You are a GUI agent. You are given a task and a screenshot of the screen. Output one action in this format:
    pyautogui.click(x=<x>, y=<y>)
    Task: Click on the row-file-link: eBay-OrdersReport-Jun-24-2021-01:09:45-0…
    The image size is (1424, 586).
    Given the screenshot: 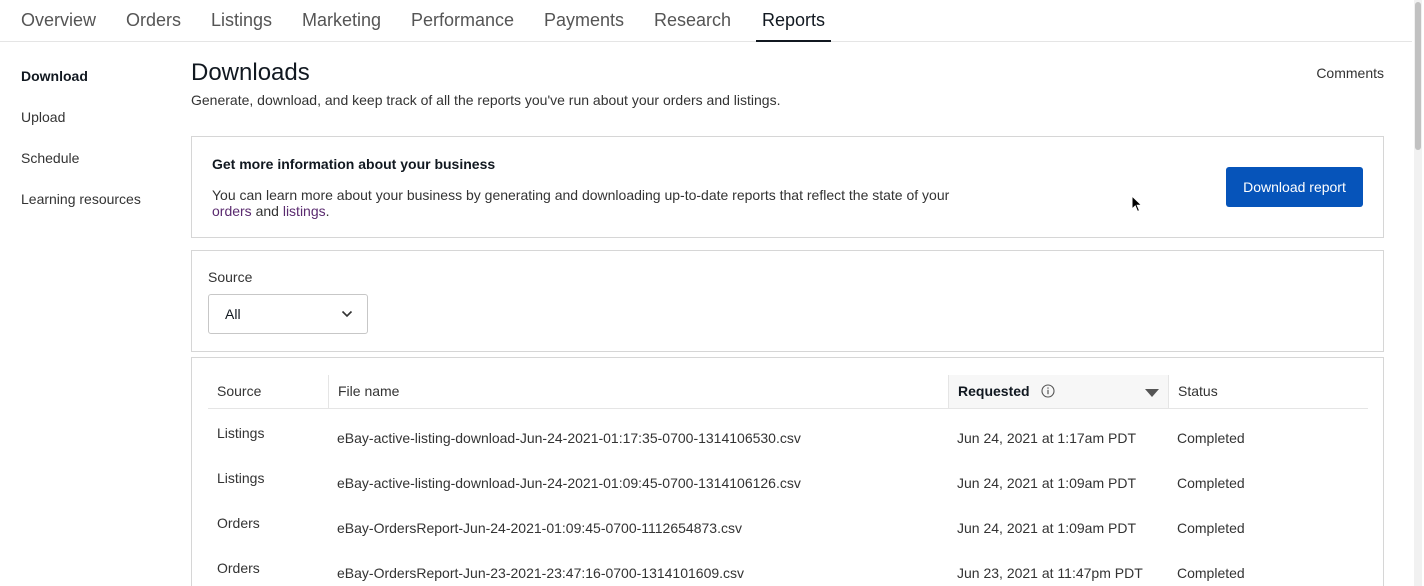 What is the action you would take?
    pyautogui.click(x=539, y=528)
    